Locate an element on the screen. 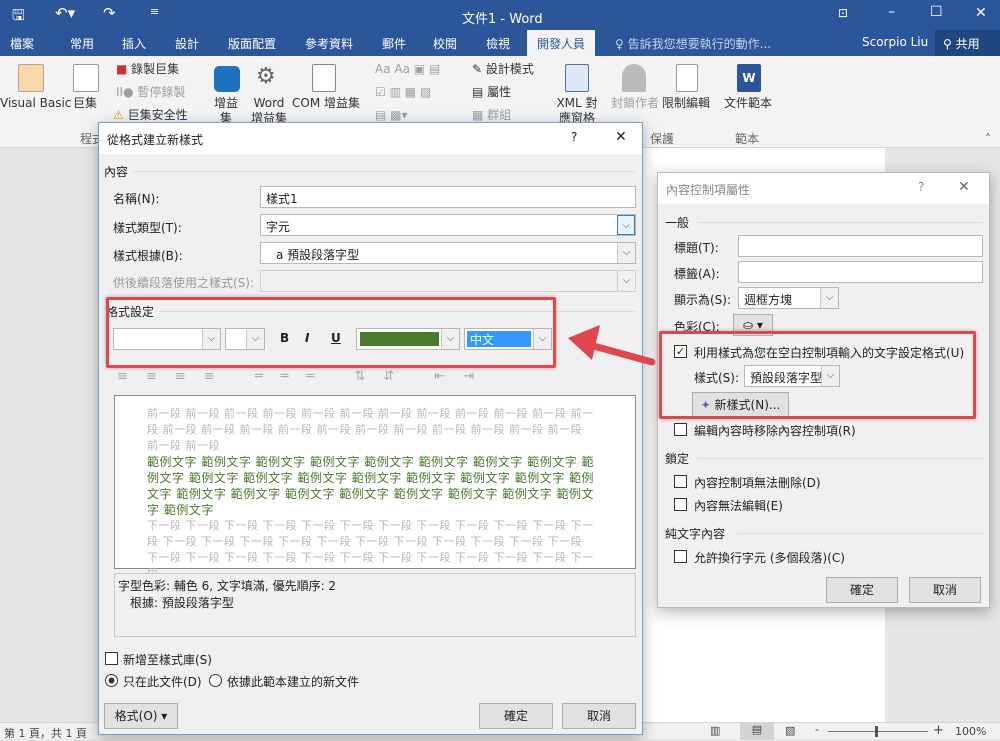  rich-text-control-icon: Aa Aa ▣ ▤ is located at coordinates (407, 69).